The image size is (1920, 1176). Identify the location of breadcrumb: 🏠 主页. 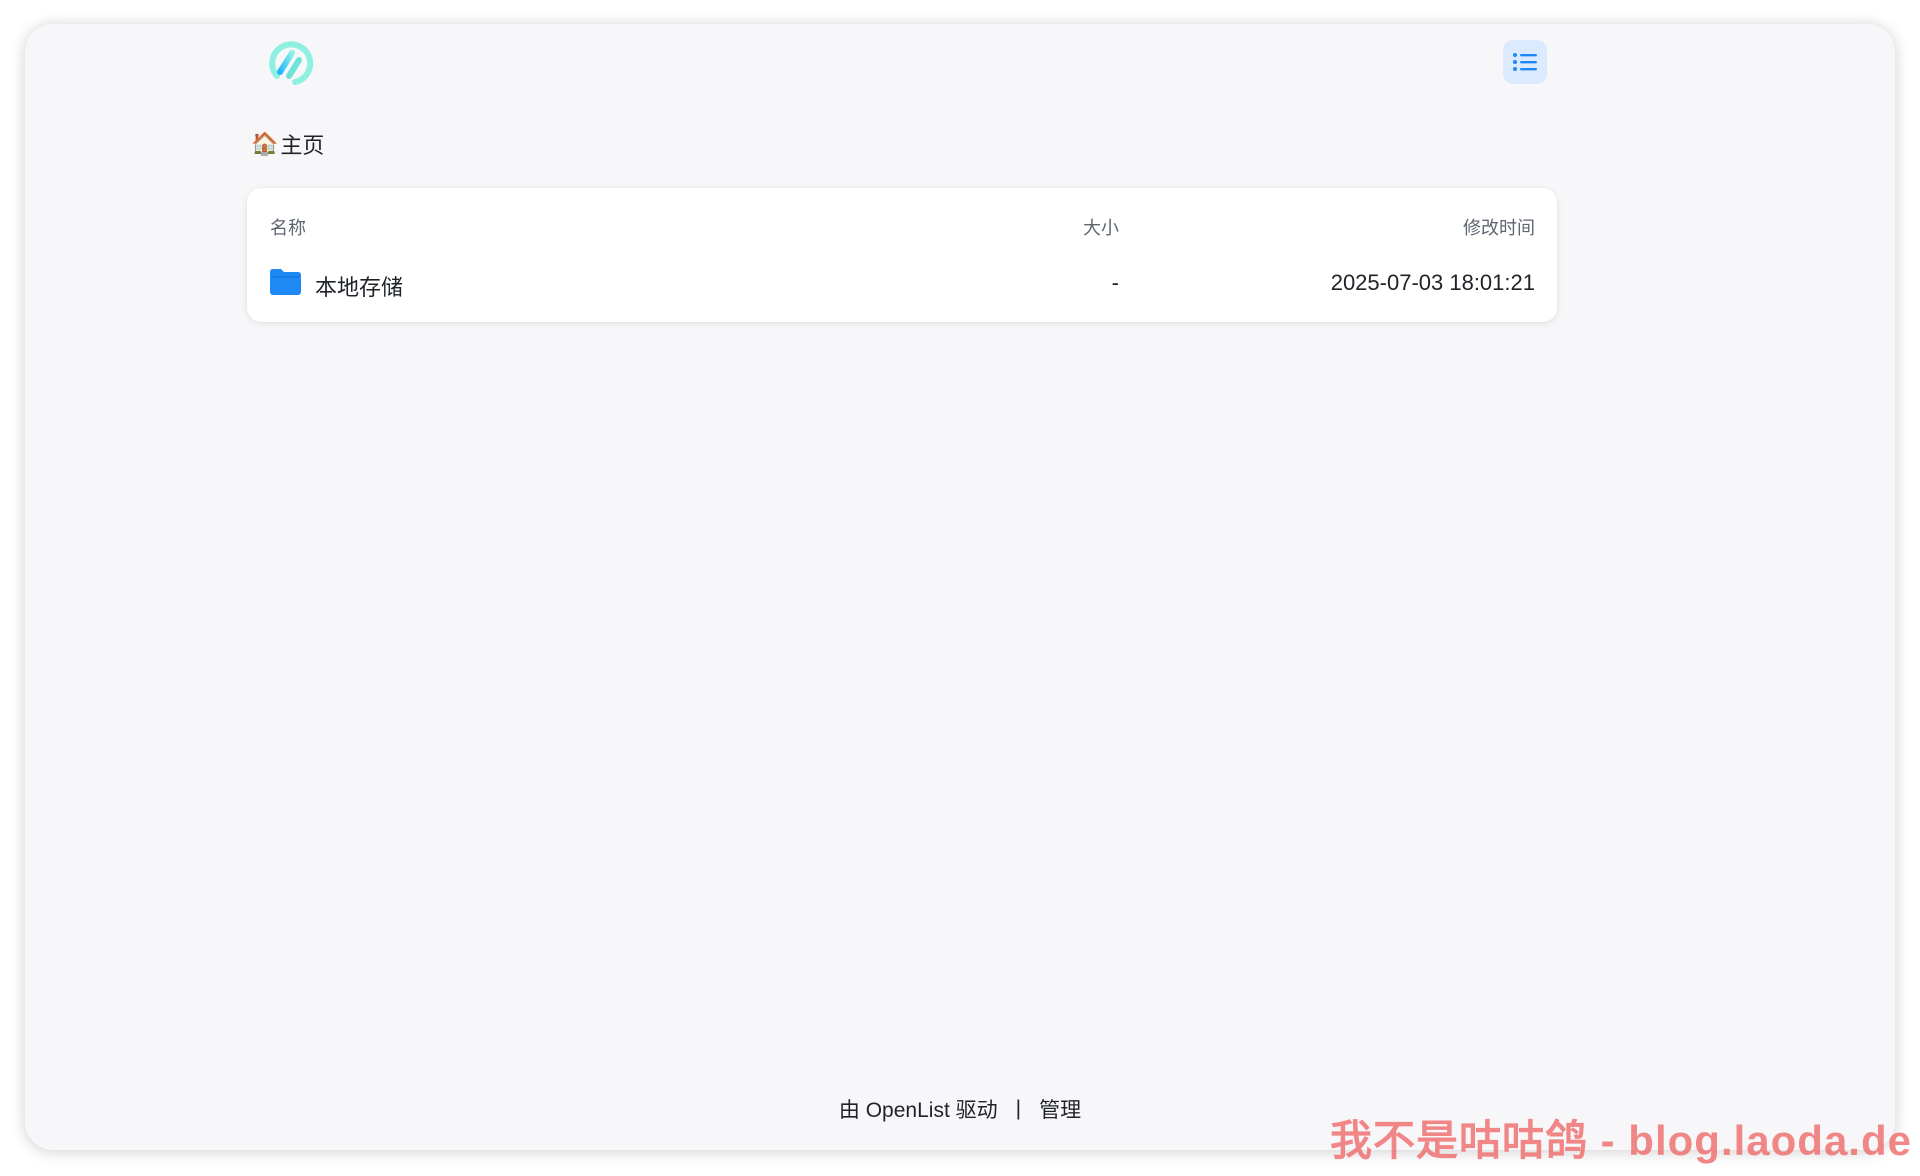
(287, 144).